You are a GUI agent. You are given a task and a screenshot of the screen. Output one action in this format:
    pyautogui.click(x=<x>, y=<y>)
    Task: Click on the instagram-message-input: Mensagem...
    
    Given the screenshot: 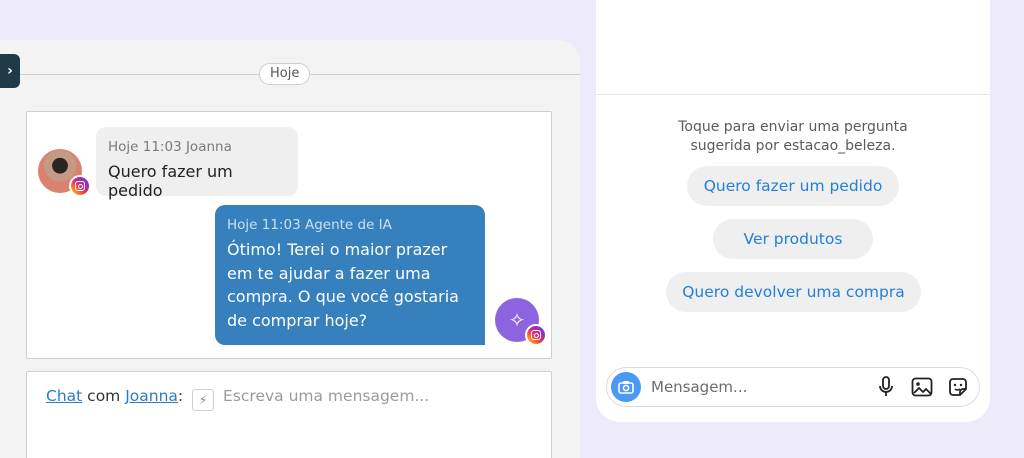 What is the action you would take?
    pyautogui.click(x=757, y=387)
    